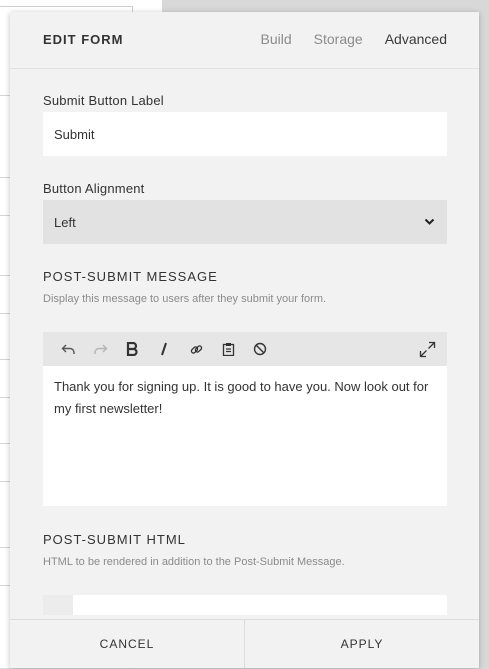 The width and height of the screenshot is (489, 669). What do you see at coordinates (416, 39) in the screenshot?
I see `tab-advanced: Advanced` at bounding box center [416, 39].